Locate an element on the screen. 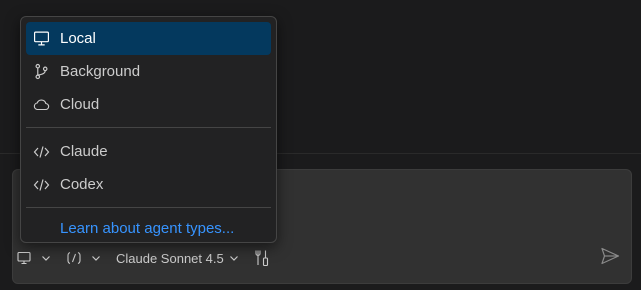 The height and width of the screenshot is (290, 641). model-picker: Claude Sonnet 4.5 is located at coordinates (178, 258).